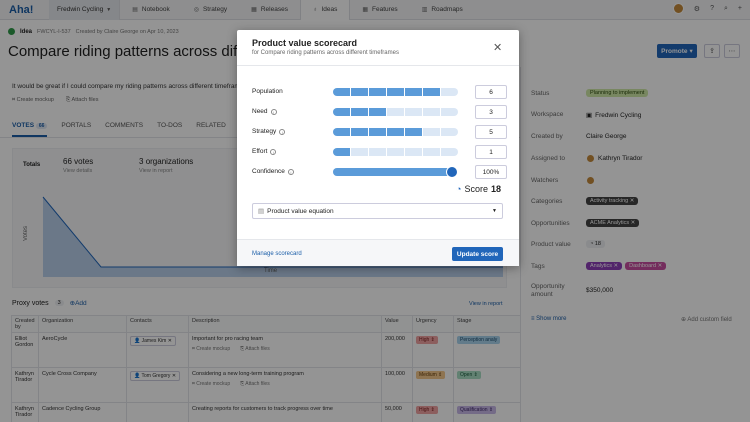 The height and width of the screenshot is (422, 750). I want to click on equation-select: ▤ Product value equation ▼, so click(377, 211).